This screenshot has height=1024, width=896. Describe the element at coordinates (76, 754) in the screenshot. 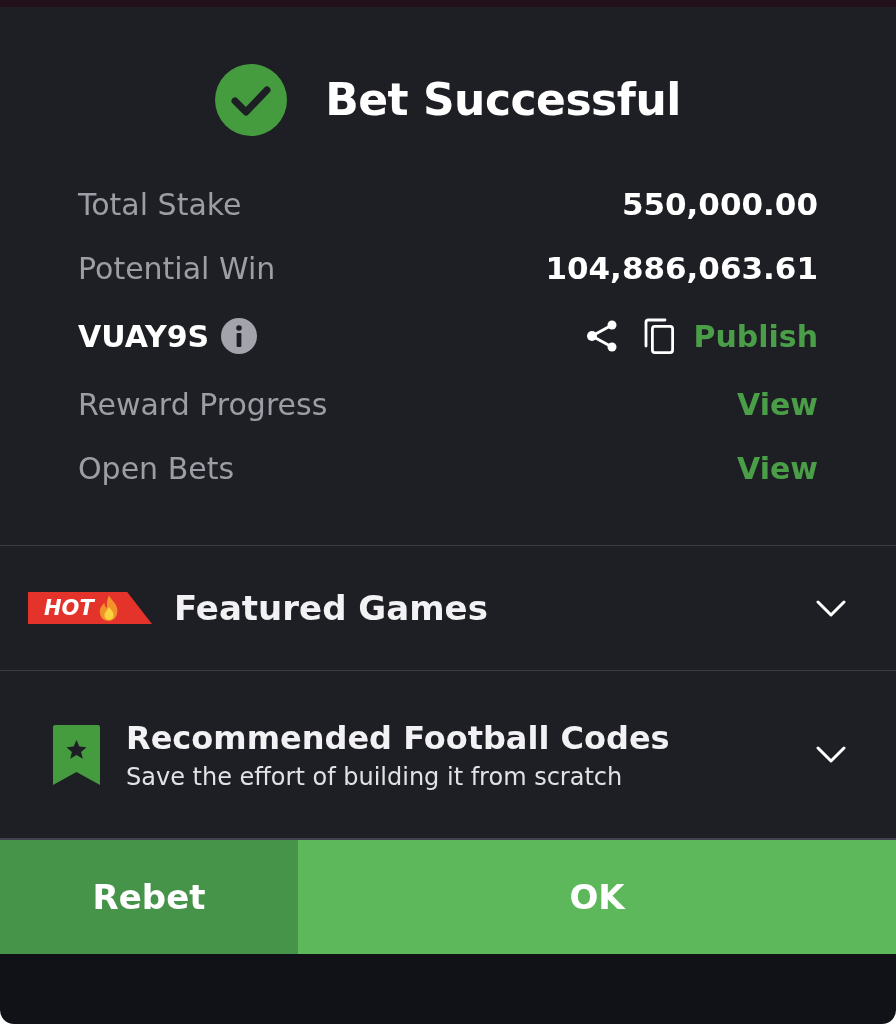

I see `bookmark-star-icon` at that location.